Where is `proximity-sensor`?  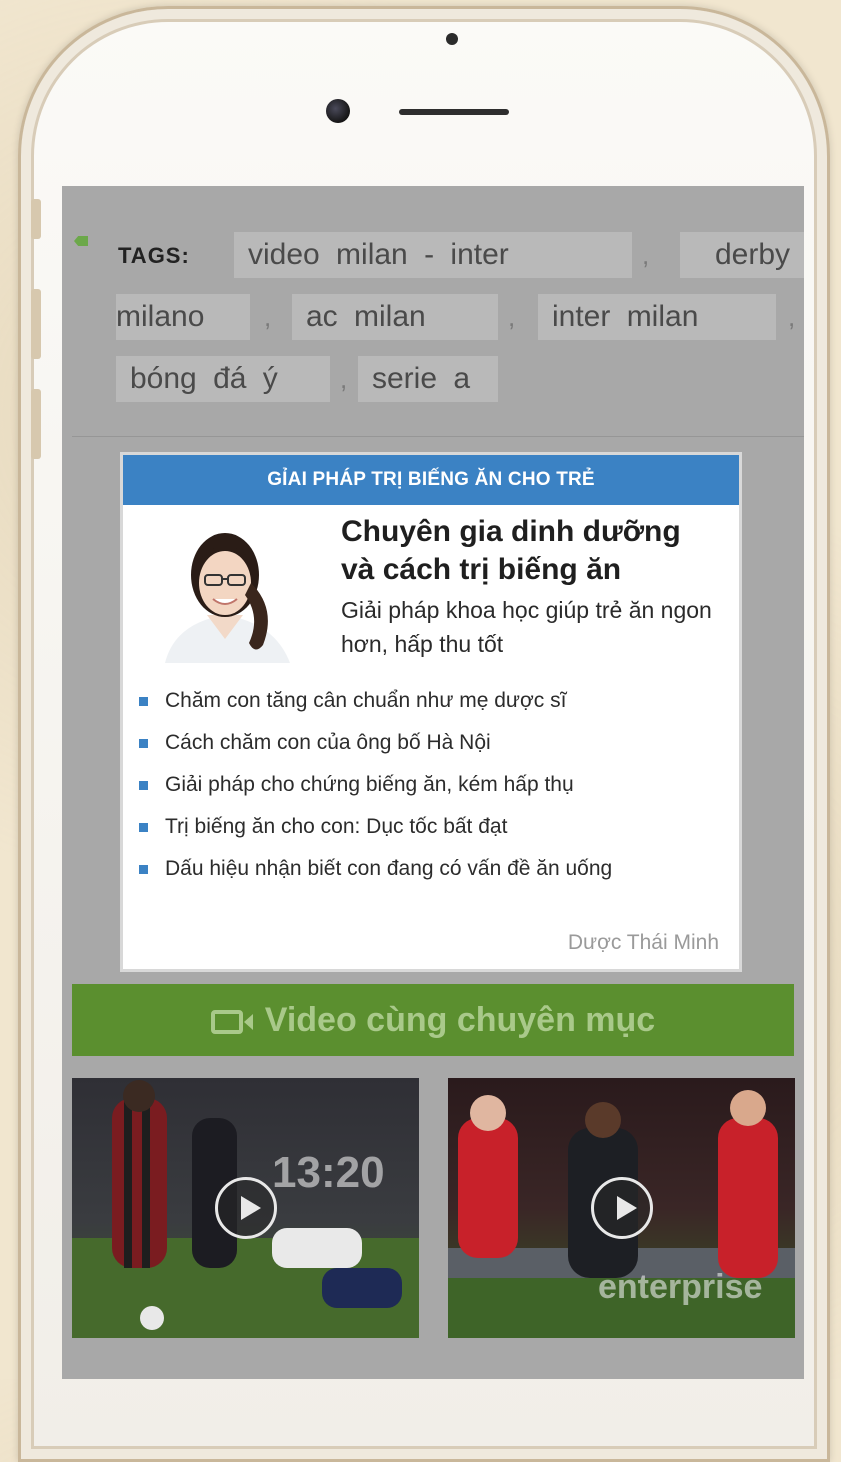 proximity-sensor is located at coordinates (452, 39).